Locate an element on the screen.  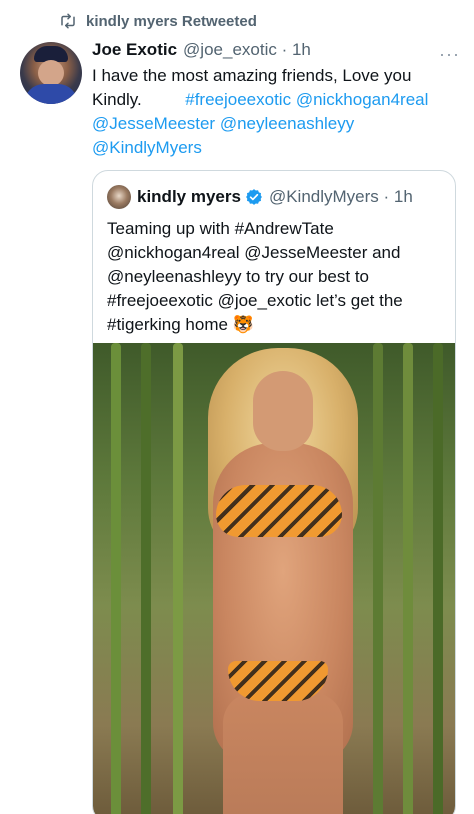
tweet-author-row: Joe Exotic @joe_exotic · 1h is located at coordinates (272, 50).